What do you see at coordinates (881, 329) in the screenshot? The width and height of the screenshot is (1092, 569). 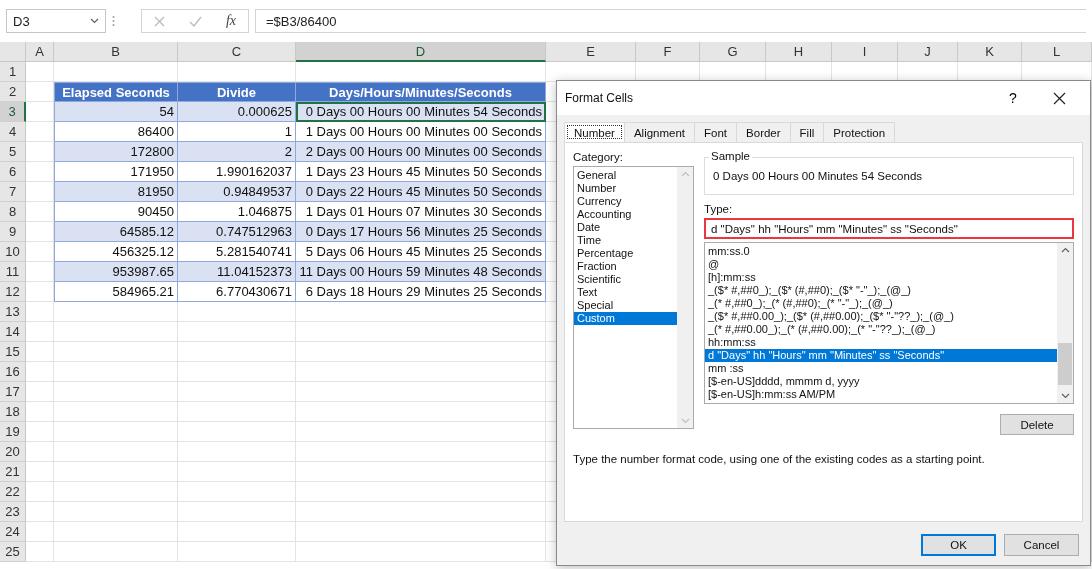 I see `format-item: _(* #,##0.00_);_(* (#,##0.00);_(* "-"??_);_(@_)` at bounding box center [881, 329].